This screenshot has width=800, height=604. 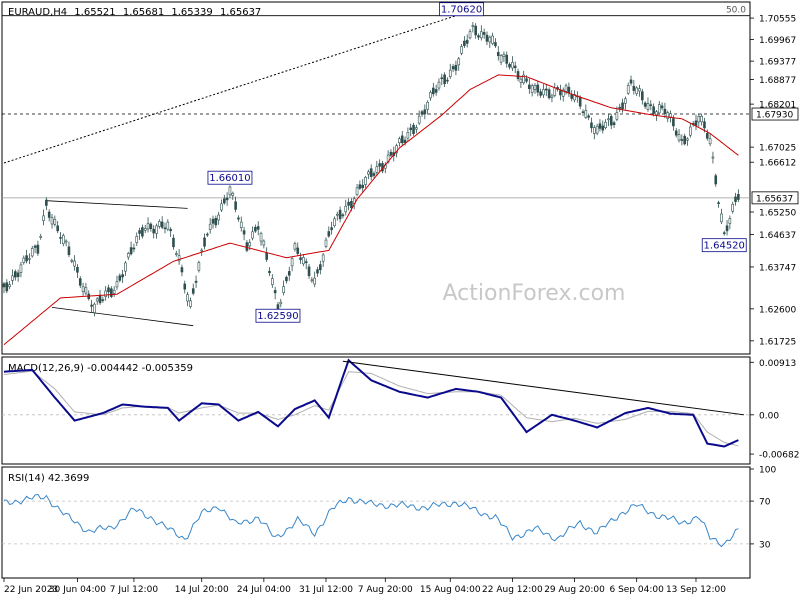 What do you see at coordinates (326, 590) in the screenshot?
I see `time-tick-label: 31 Jul 12:00` at bounding box center [326, 590].